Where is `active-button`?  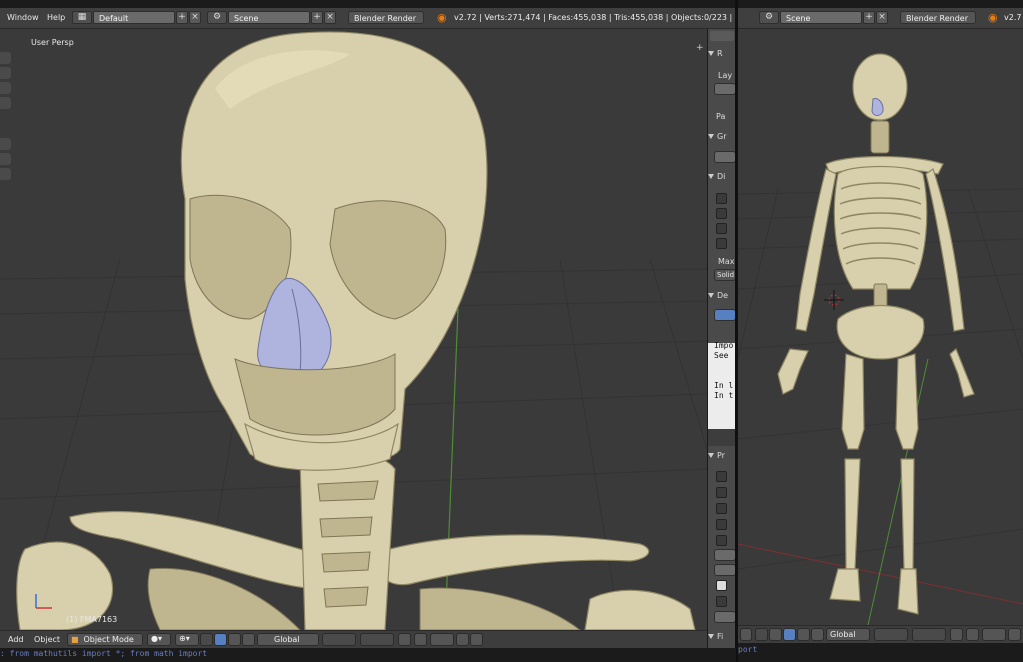
active-button is located at coordinates (724, 315).